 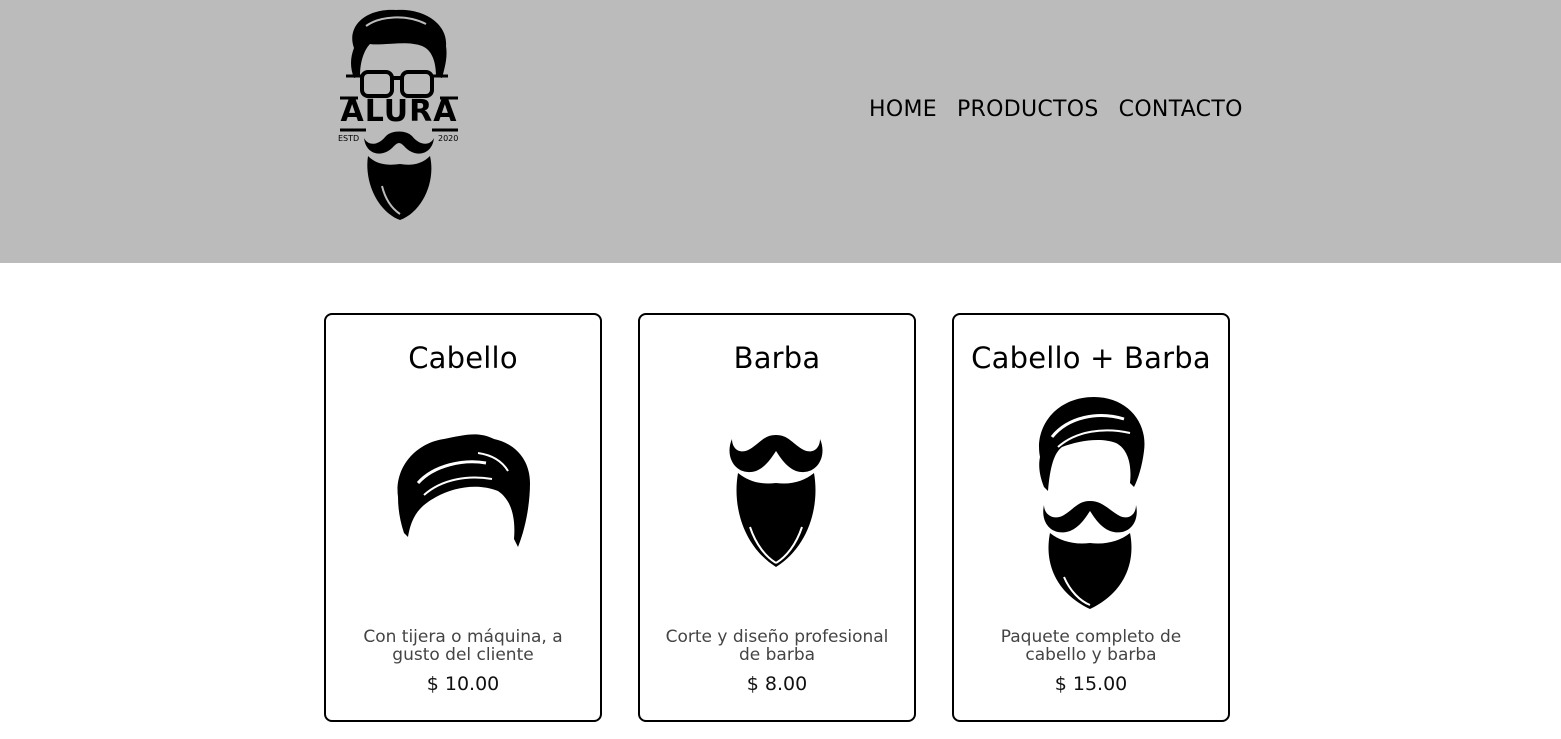 I want to click on product-title: Barba, so click(x=777, y=358).